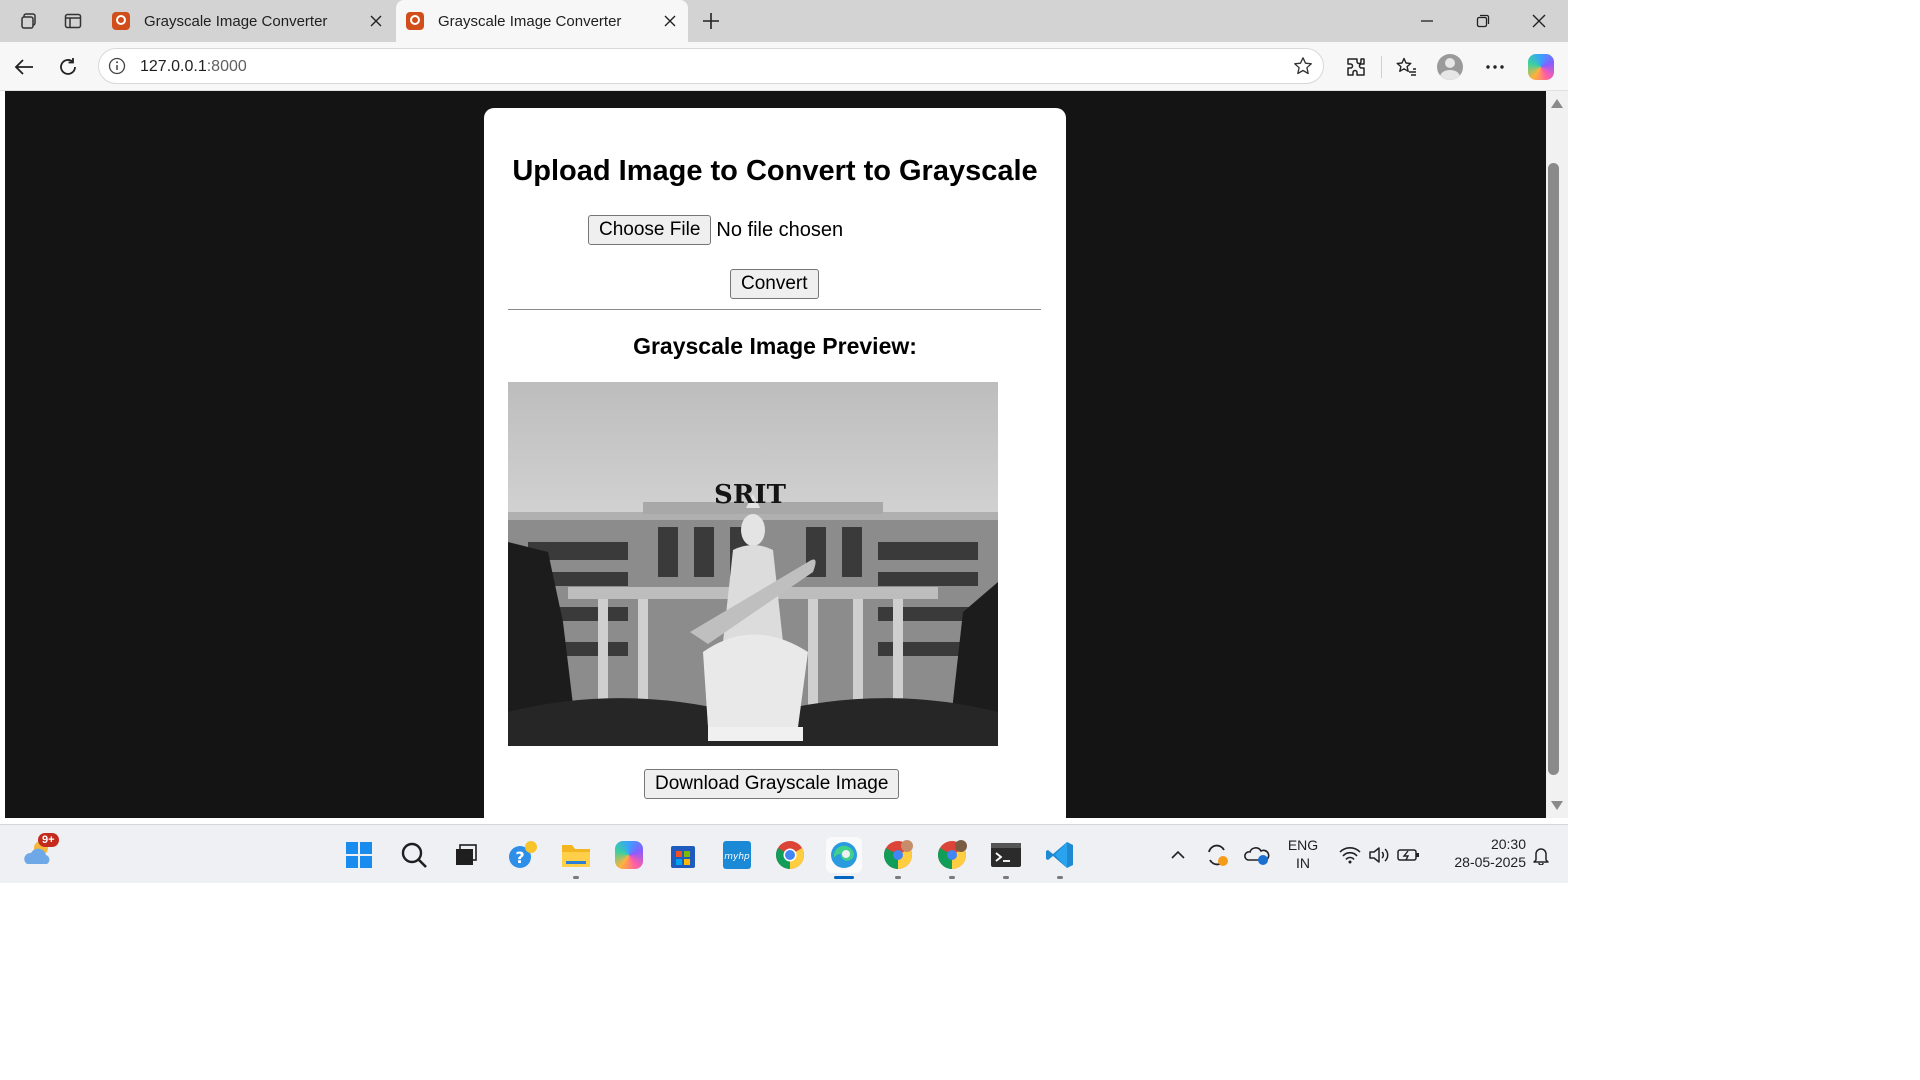 The height and width of the screenshot is (1080, 1920). What do you see at coordinates (1557, 103) in the screenshot?
I see `scroll-up-icon` at bounding box center [1557, 103].